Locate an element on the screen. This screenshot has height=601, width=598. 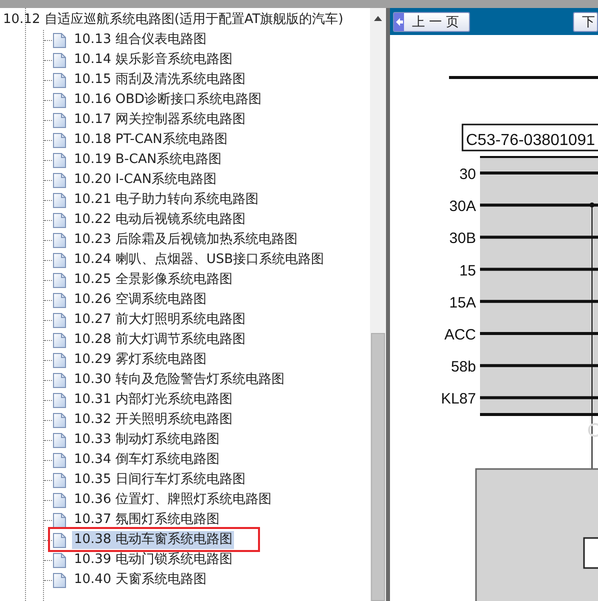
tree-item: 10.14 娱乐影音系统电路图 is located at coordinates (153, 60).